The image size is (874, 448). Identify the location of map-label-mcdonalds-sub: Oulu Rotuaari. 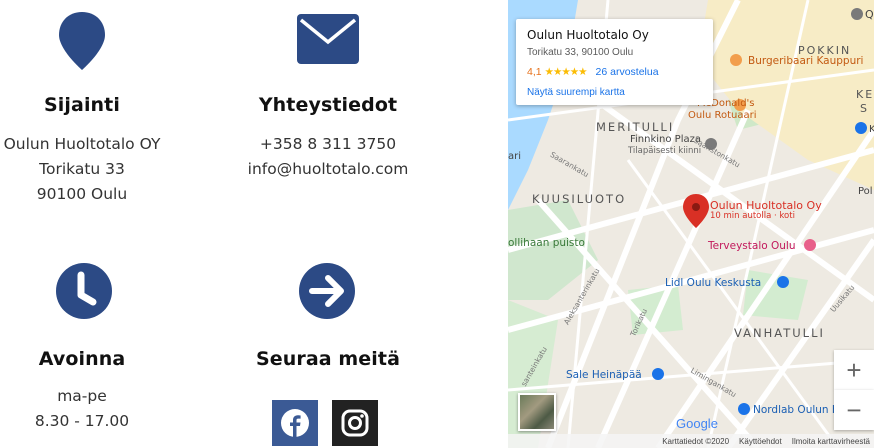
(722, 115).